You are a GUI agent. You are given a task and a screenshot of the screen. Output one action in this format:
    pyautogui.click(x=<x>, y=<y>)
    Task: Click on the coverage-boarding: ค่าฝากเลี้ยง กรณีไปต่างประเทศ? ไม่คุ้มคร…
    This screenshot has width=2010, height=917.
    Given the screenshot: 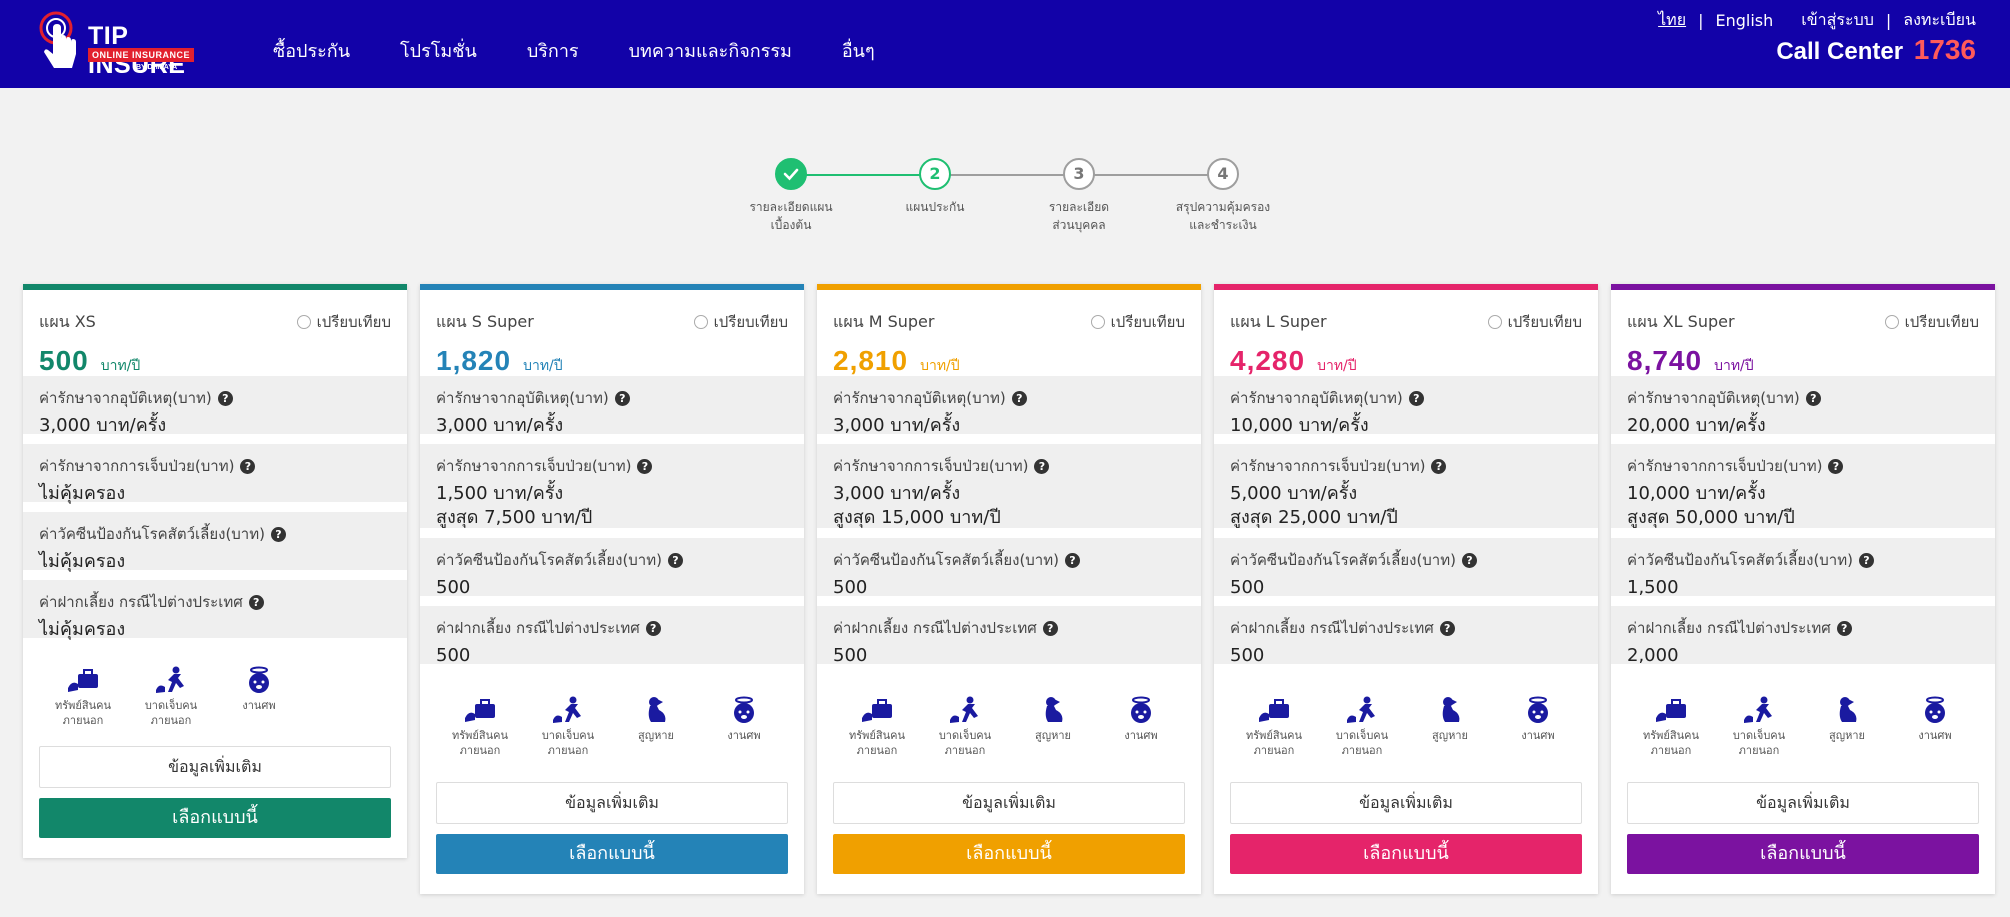 What is the action you would take?
    pyautogui.click(x=215, y=610)
    